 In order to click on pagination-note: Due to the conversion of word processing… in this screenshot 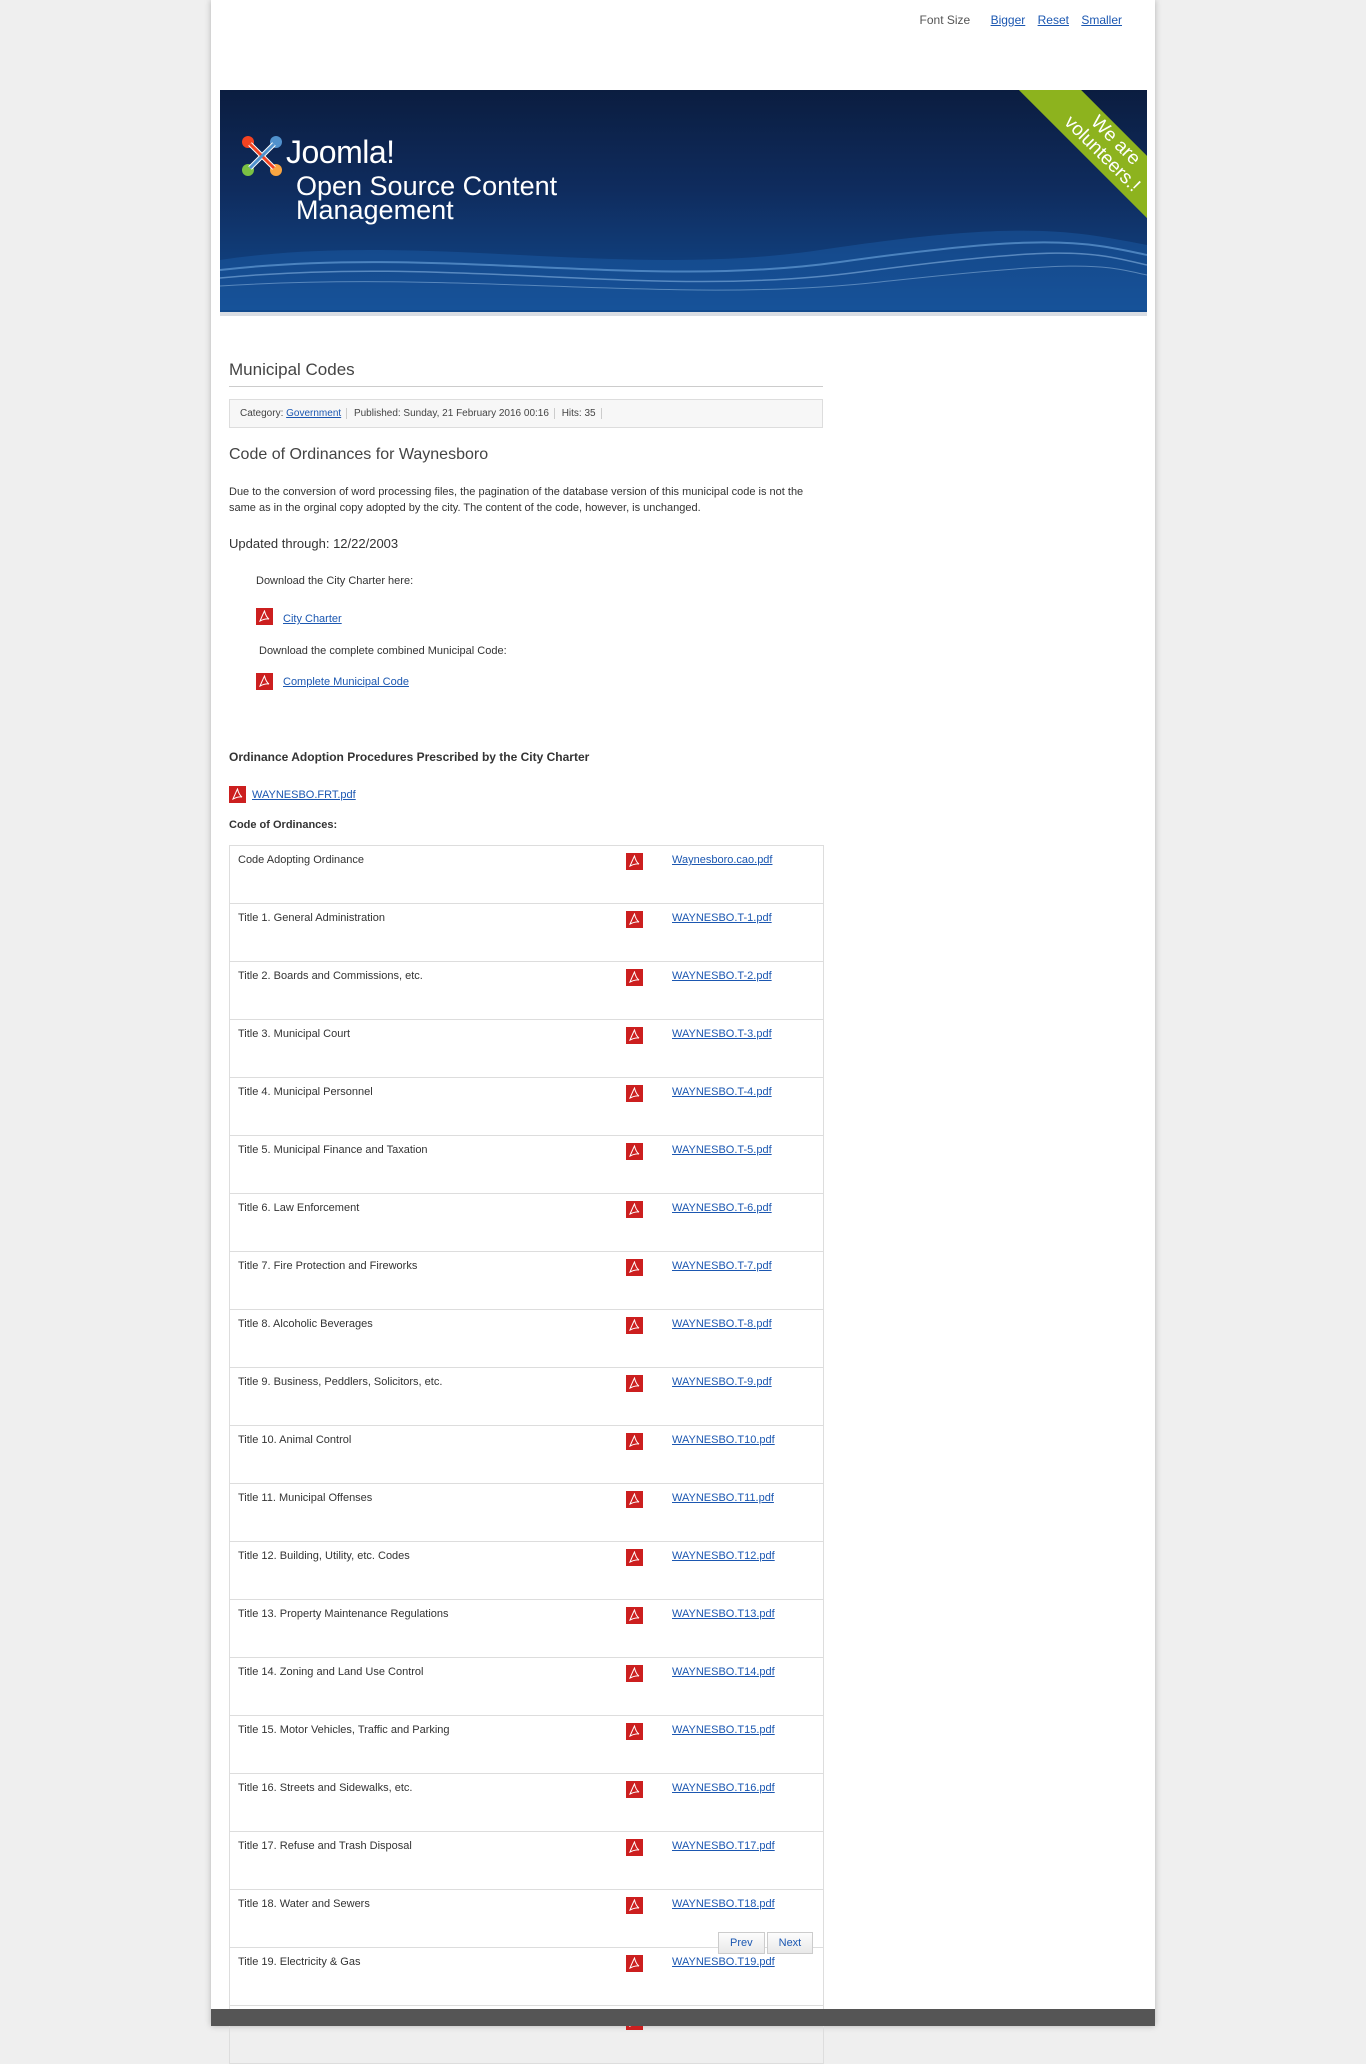, I will do `click(516, 500)`.